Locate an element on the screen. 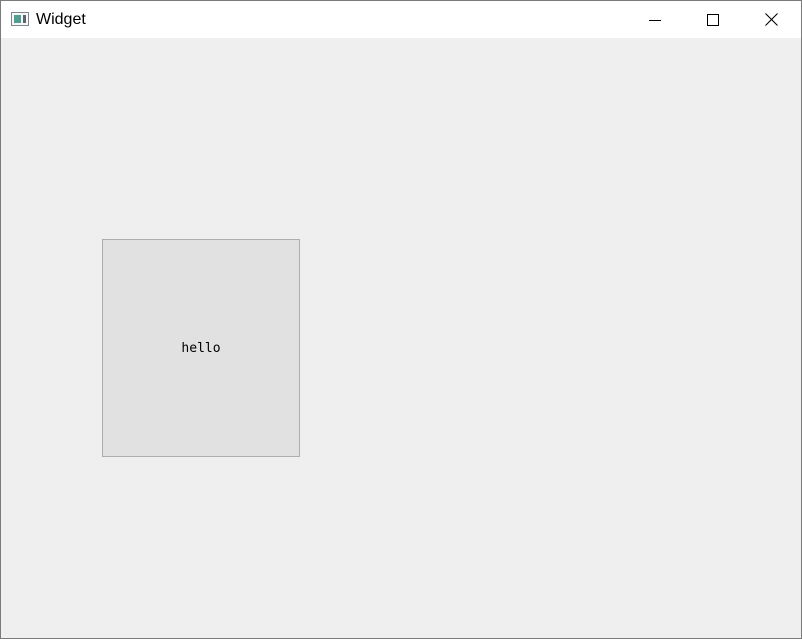 The image size is (802, 639). title-bar: Widget is located at coordinates (401, 19).